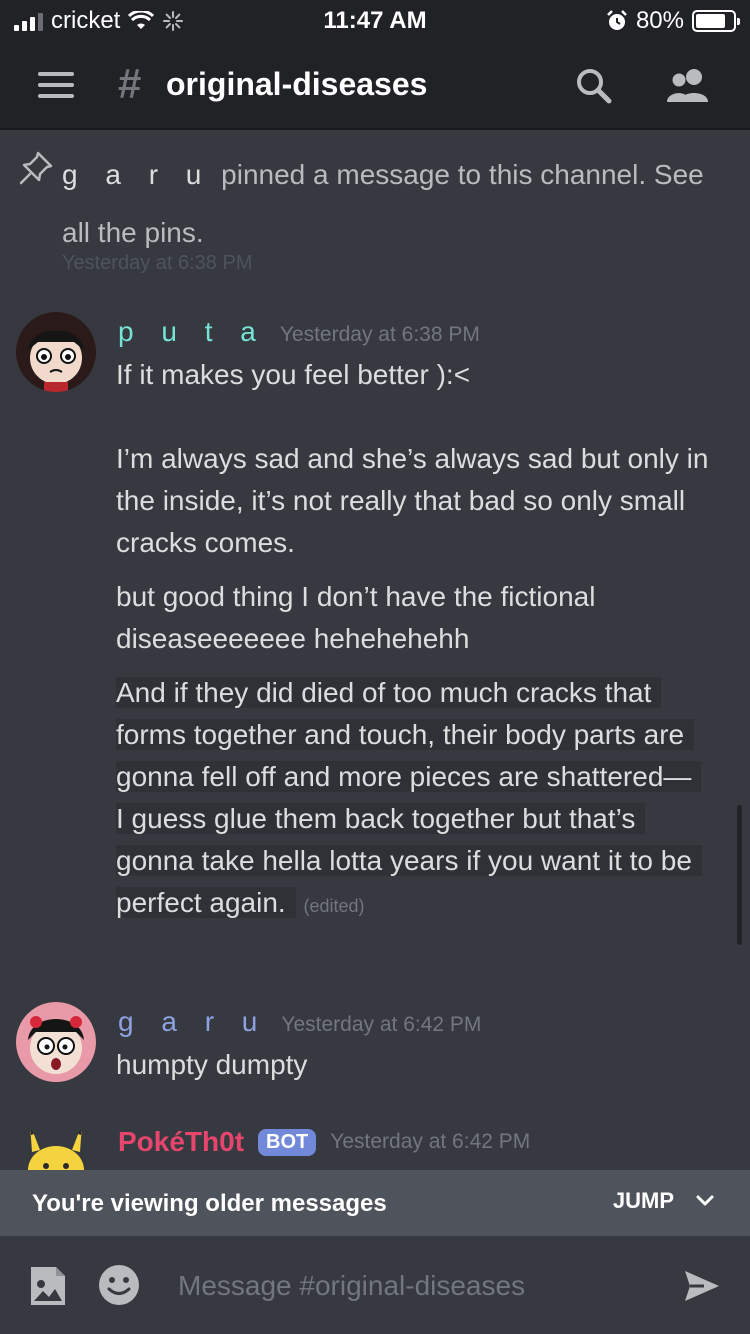 The image size is (750, 1334). I want to click on scrollbar, so click(739, 875).